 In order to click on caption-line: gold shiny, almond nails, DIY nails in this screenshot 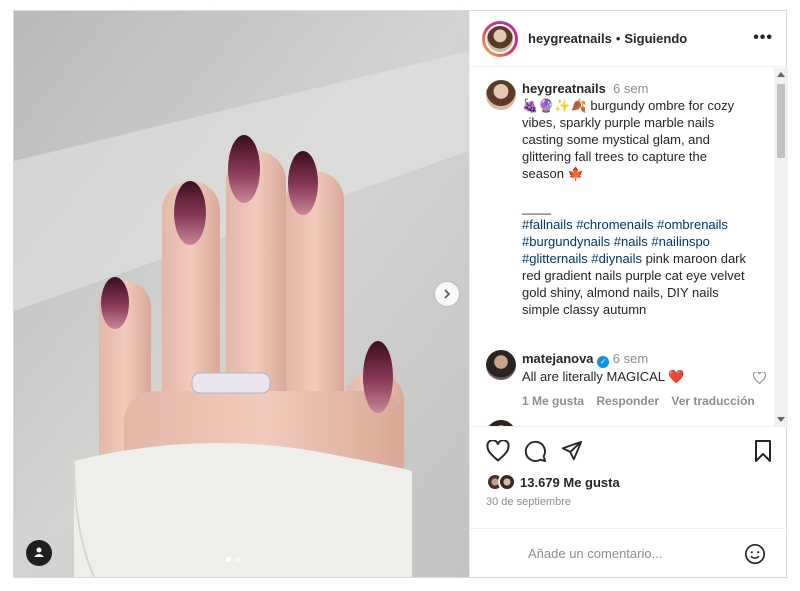, I will do `click(620, 292)`.